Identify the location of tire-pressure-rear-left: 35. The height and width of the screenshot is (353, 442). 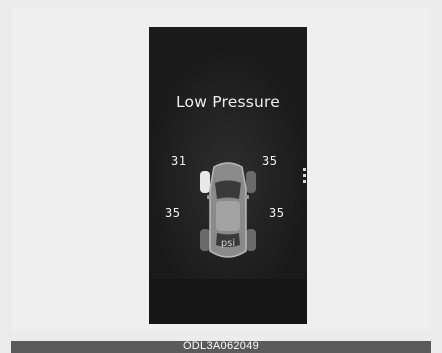
(173, 213).